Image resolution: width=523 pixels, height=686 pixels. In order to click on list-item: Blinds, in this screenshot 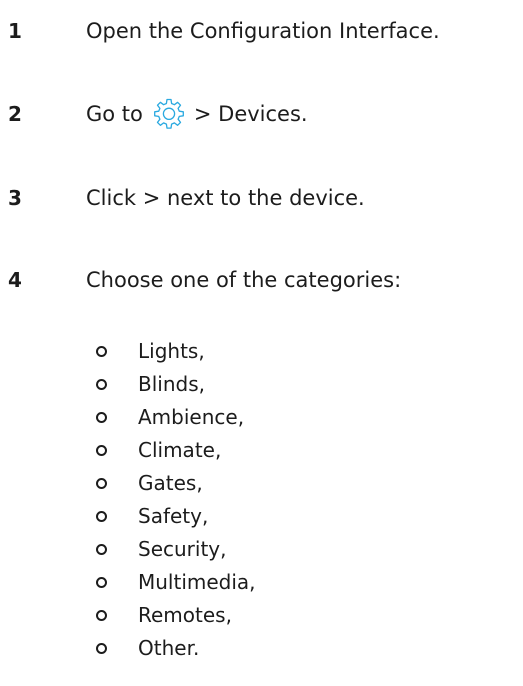, I will do `click(261, 384)`.